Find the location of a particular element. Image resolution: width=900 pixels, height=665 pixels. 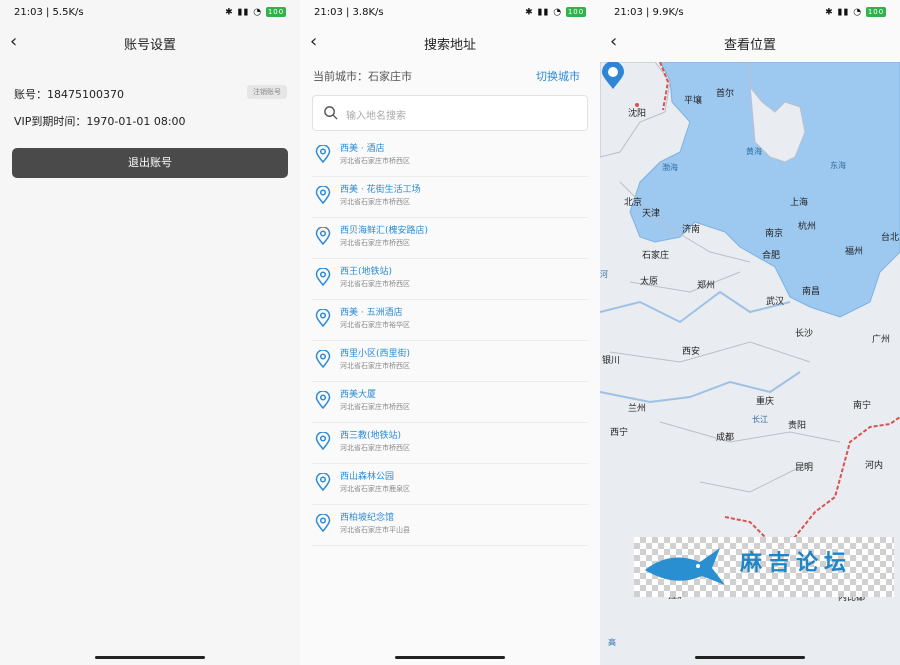

status-bar: 21:03 | 5.5K/s ✱ ▮▮ ◔ 100 is located at coordinates (150, 13).